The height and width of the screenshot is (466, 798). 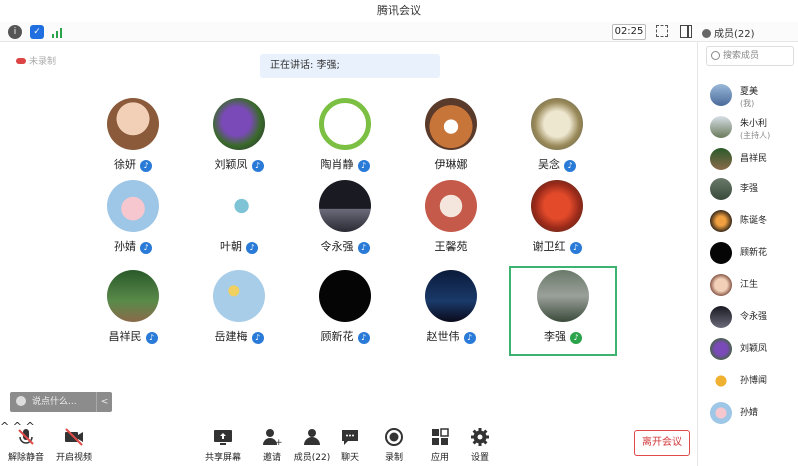 I want to click on participant-name: 李强, so click(x=555, y=336).